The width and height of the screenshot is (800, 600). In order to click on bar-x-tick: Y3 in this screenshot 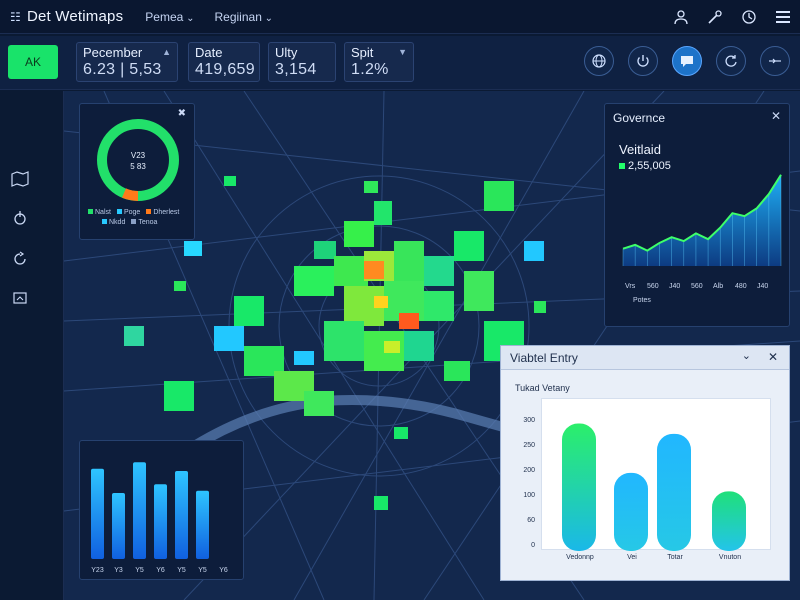, I will do `click(118, 570)`.